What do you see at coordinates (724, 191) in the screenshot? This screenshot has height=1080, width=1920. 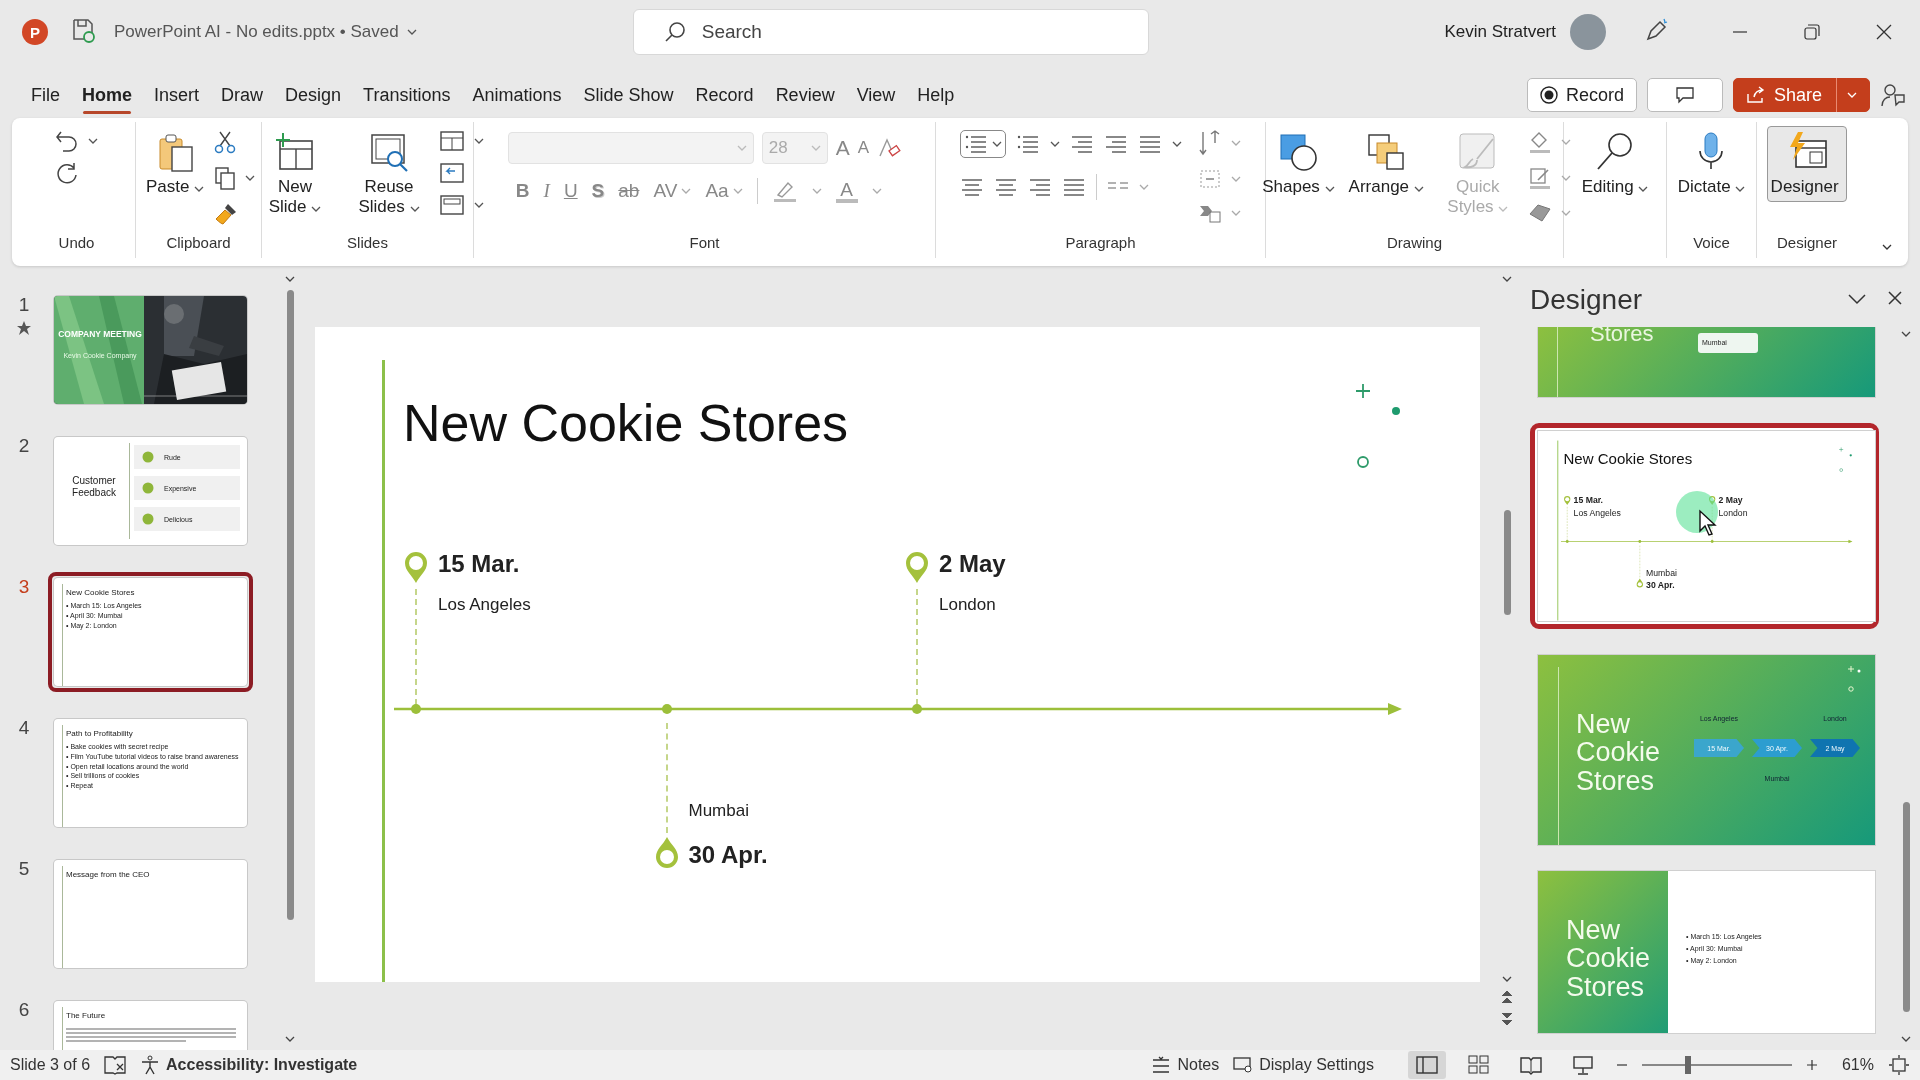 I see `case-button: Aa` at bounding box center [724, 191].